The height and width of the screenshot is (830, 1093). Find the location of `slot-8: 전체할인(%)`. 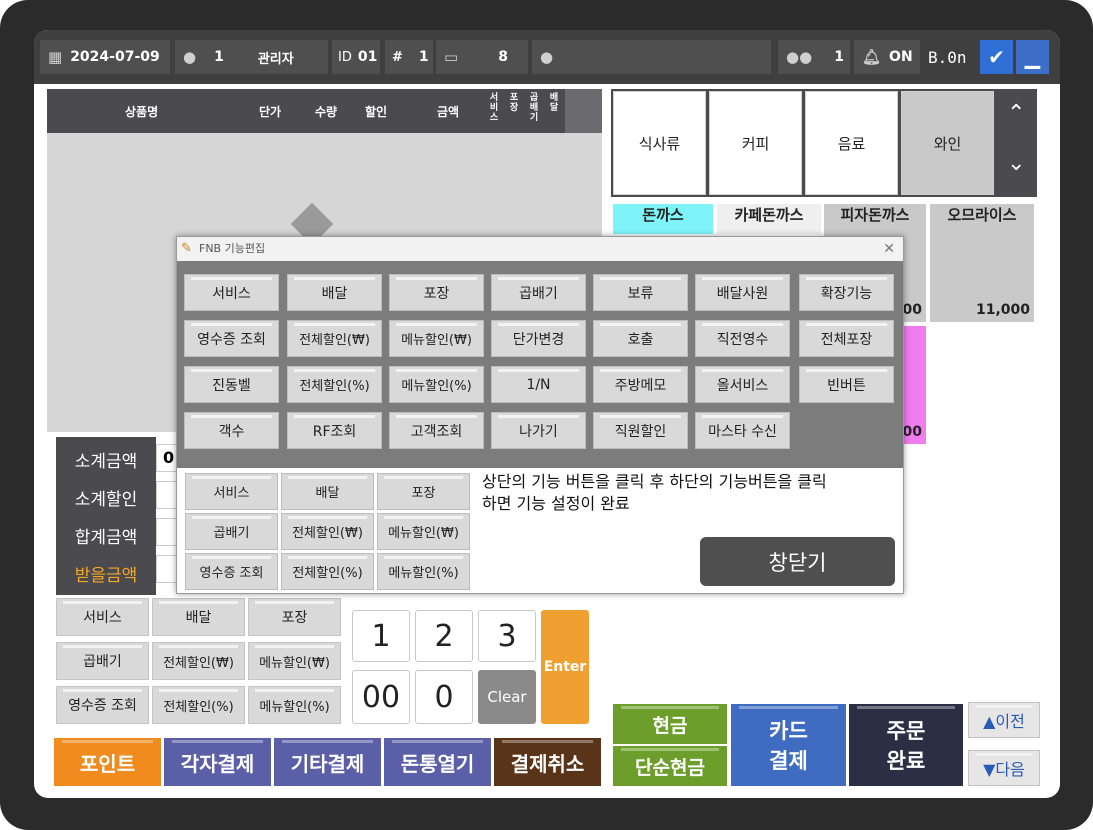

slot-8: 전체할인(%) is located at coordinates (327, 571).